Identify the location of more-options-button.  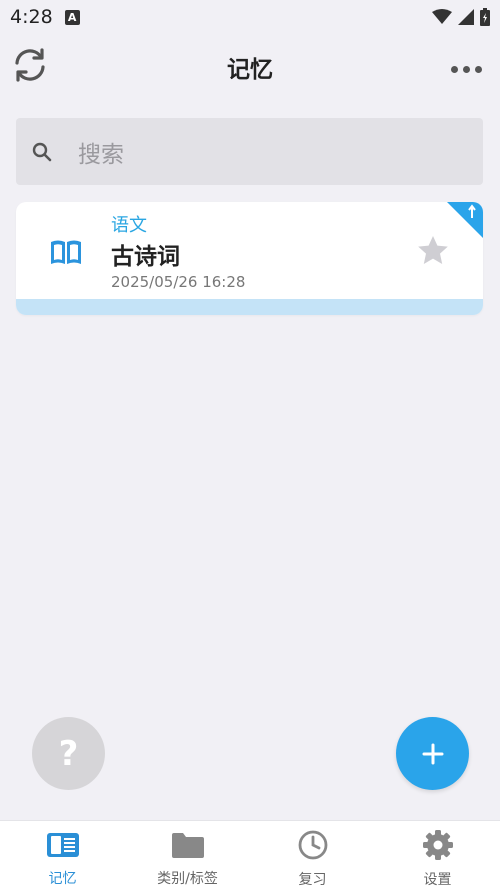
(466, 69).